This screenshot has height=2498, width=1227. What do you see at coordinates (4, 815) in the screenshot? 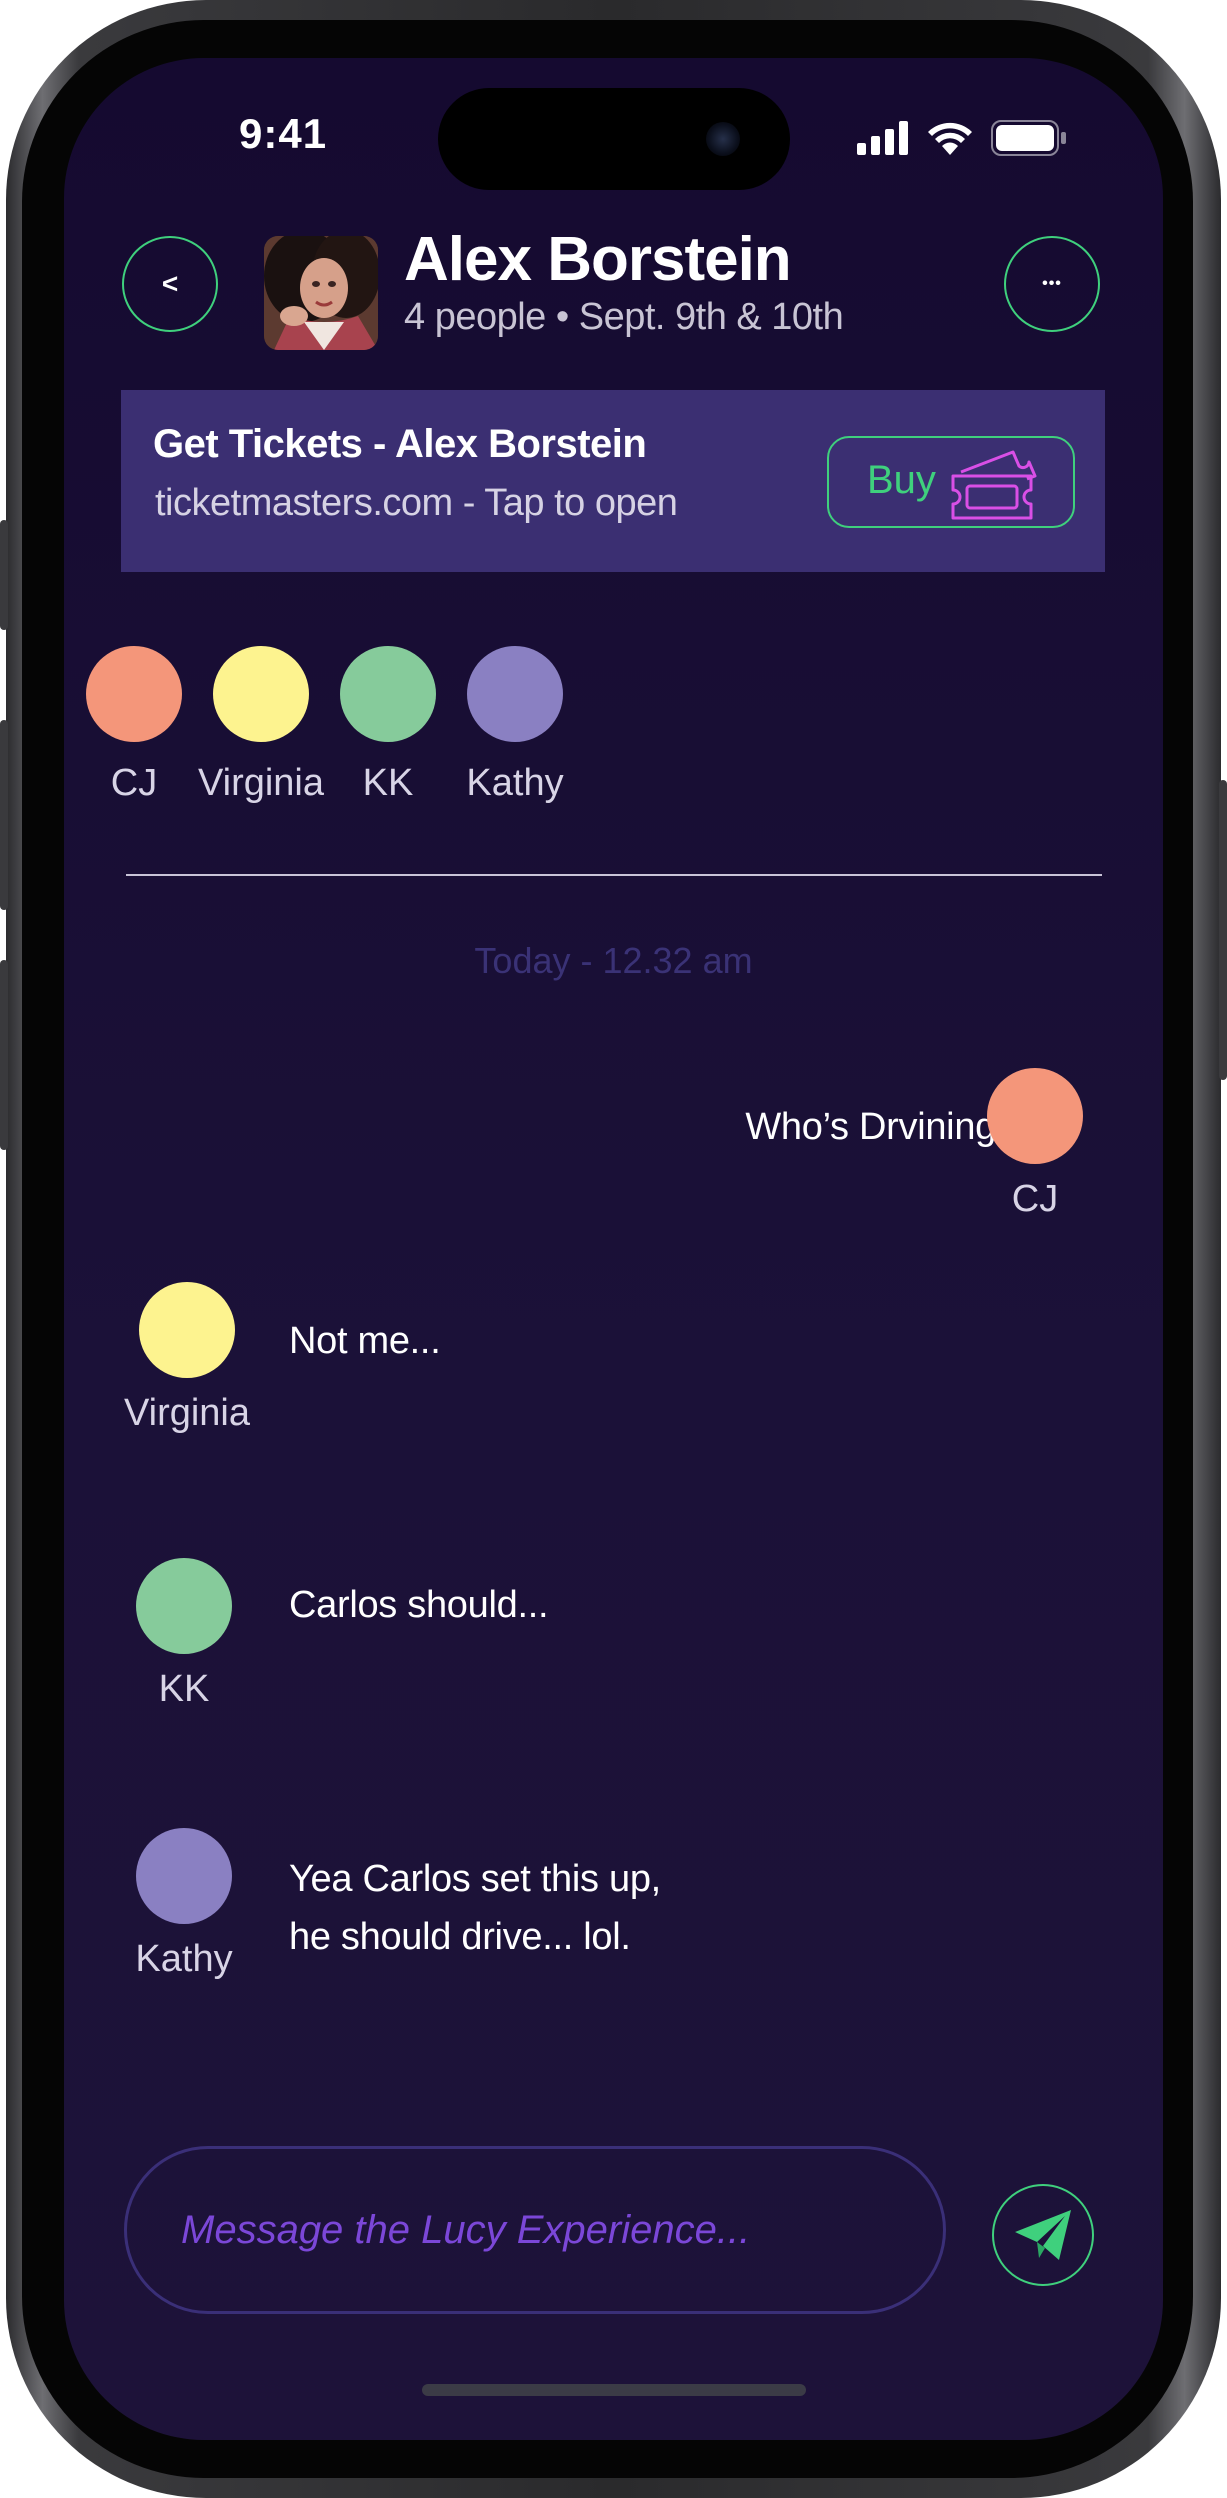
I see `volume-up-button` at bounding box center [4, 815].